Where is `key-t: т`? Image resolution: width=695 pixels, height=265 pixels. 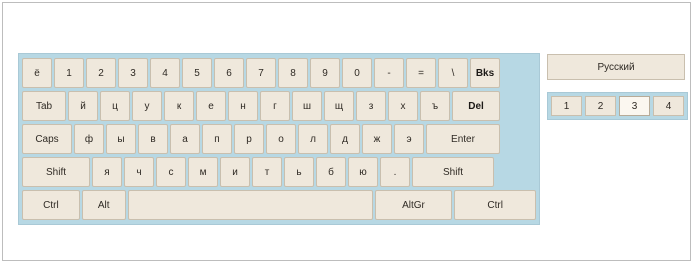 key-t: т is located at coordinates (267, 172).